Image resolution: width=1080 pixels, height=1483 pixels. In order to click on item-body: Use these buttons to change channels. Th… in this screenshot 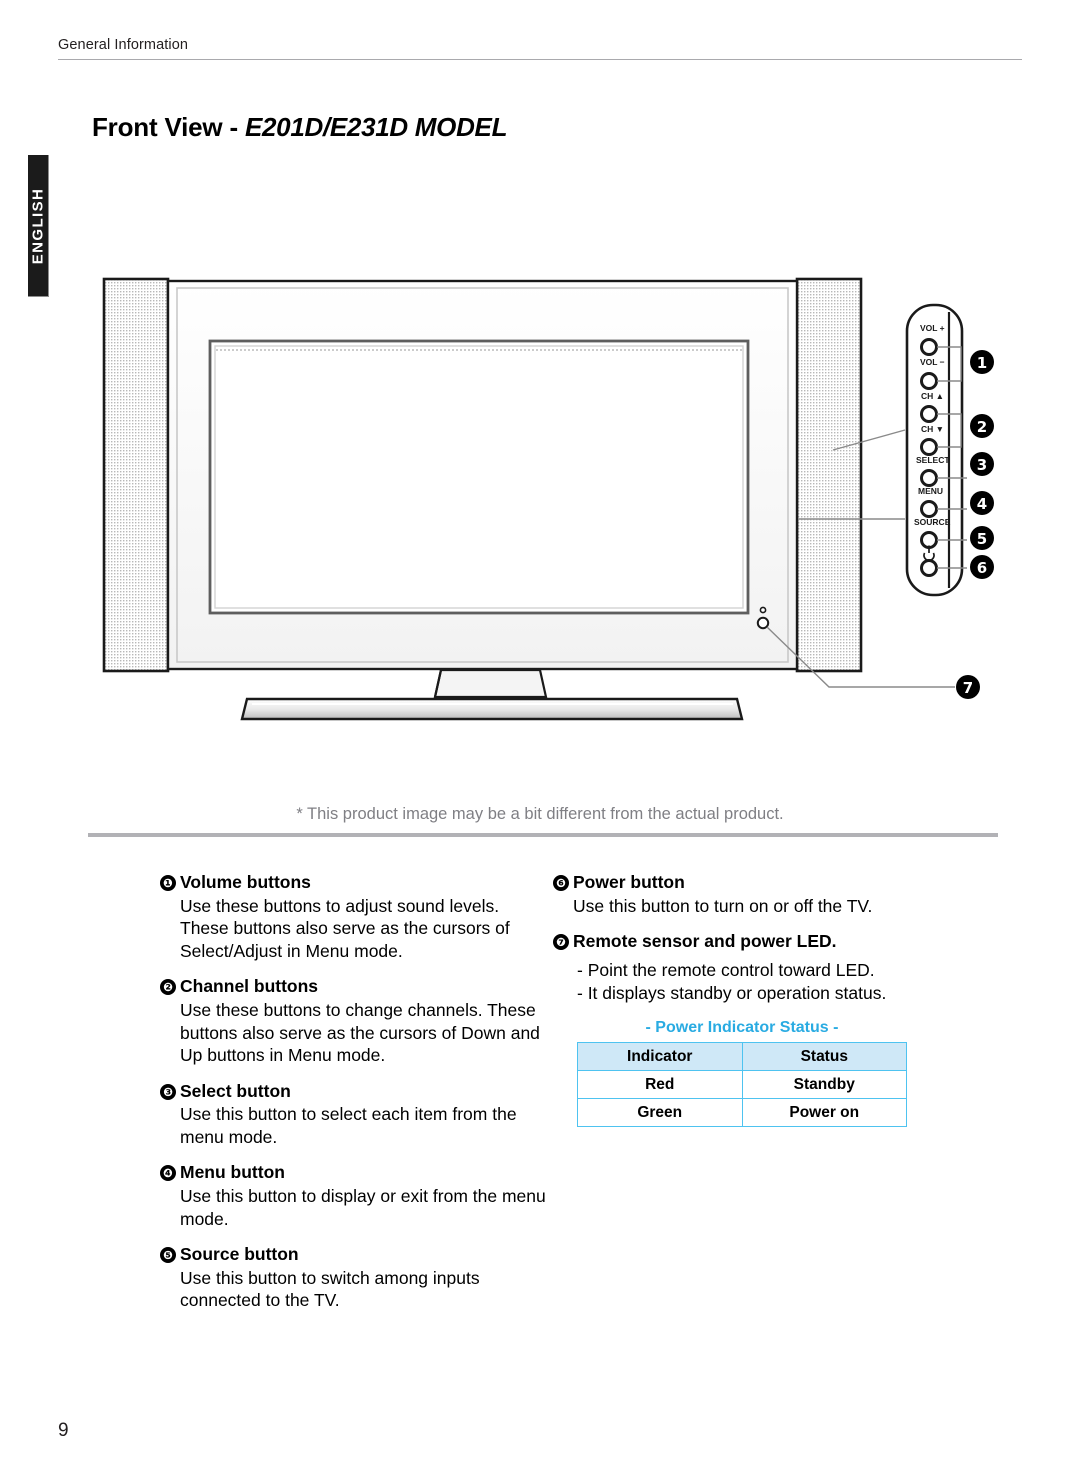, I will do `click(360, 1033)`.